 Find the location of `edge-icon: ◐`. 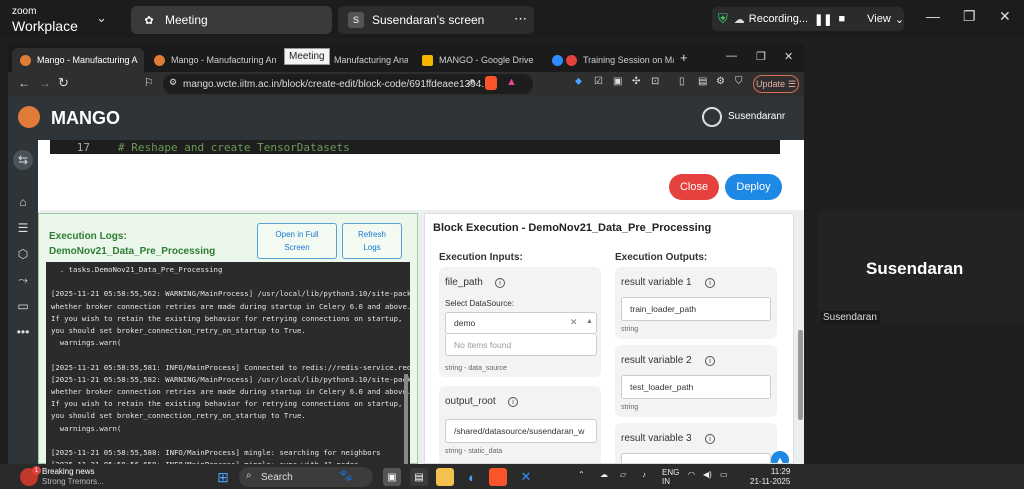

edge-icon: ◐ is located at coordinates (472, 477).